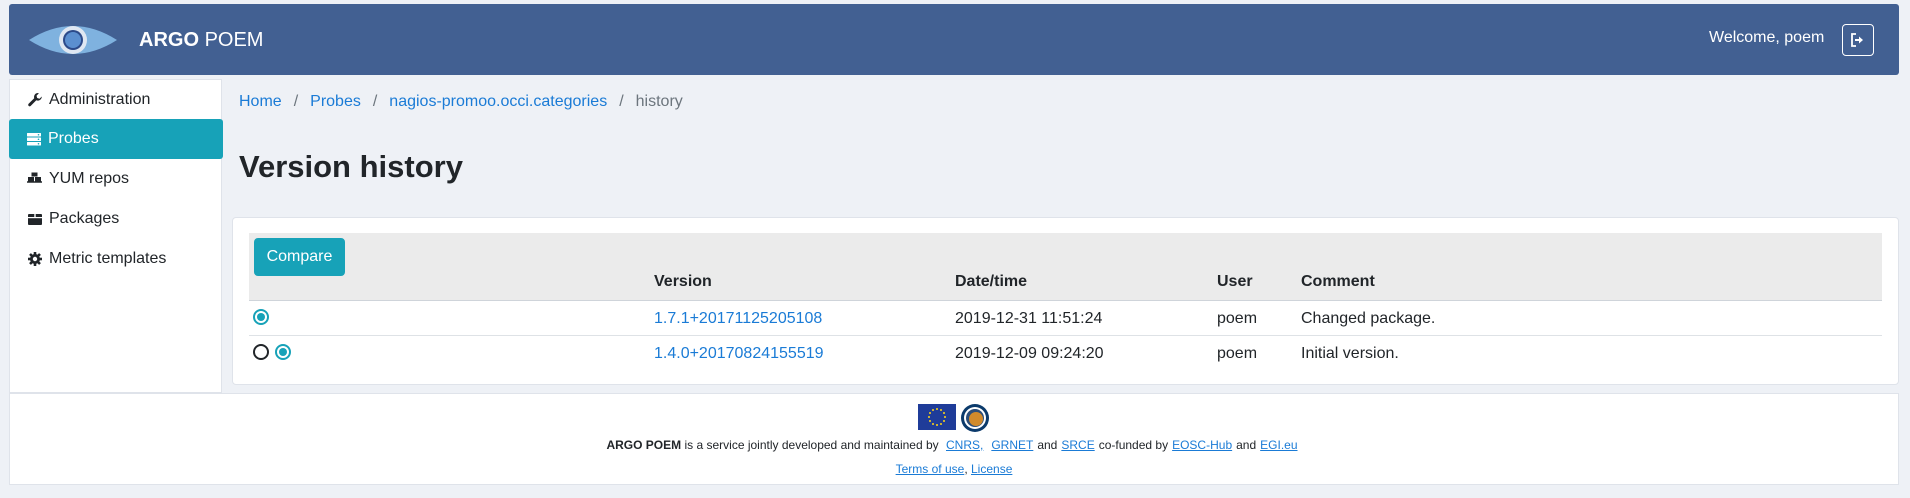  Describe the element at coordinates (991, 281) in the screenshot. I see `column-header-datetime: Date/time` at that location.